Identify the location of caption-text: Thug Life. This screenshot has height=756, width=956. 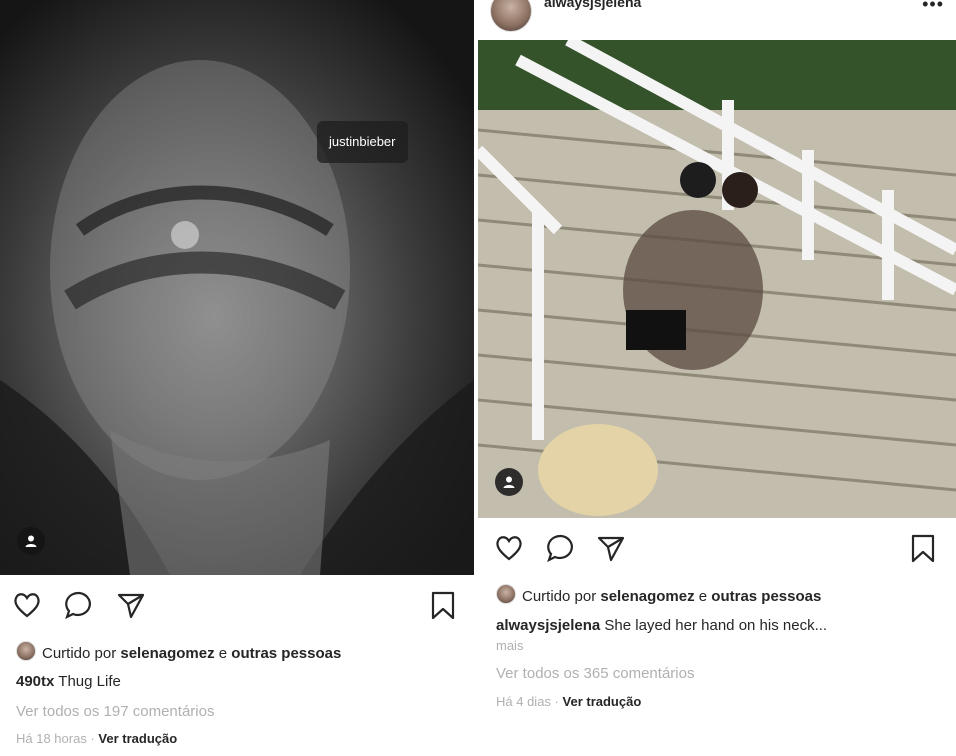
(89, 681).